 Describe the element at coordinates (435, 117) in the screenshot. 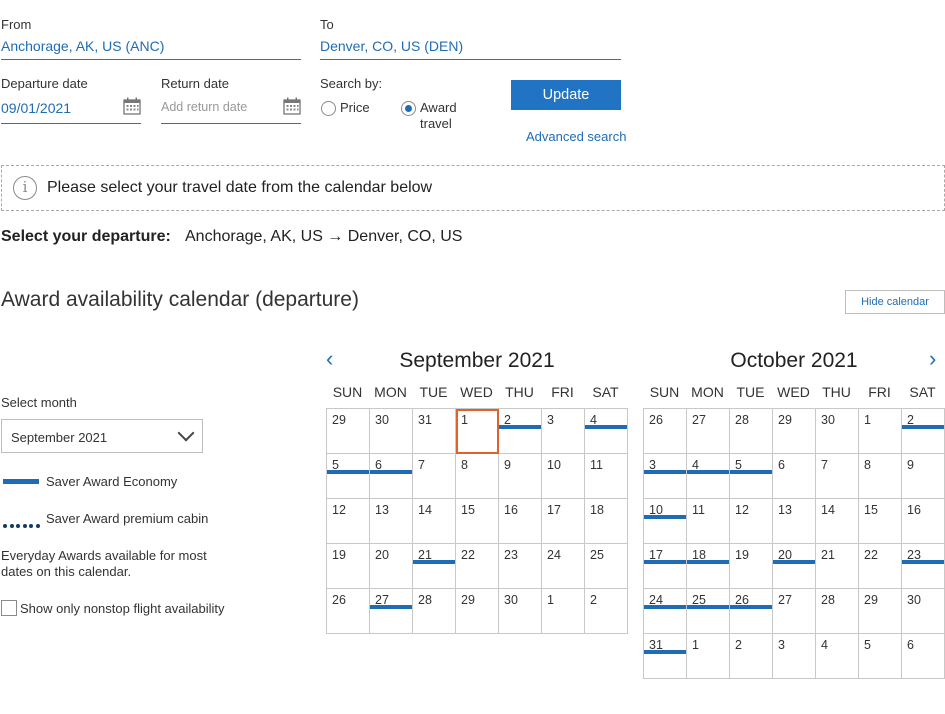

I see `award-radio-option: Award travel` at that location.